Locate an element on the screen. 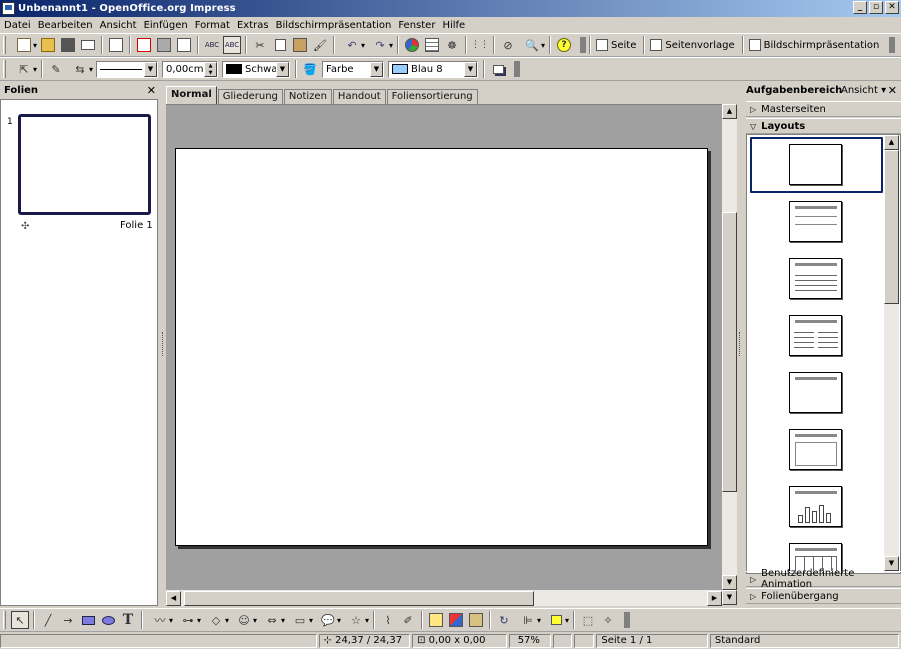 The width and height of the screenshot is (901, 649). restore-button: ▫ is located at coordinates (876, 7).